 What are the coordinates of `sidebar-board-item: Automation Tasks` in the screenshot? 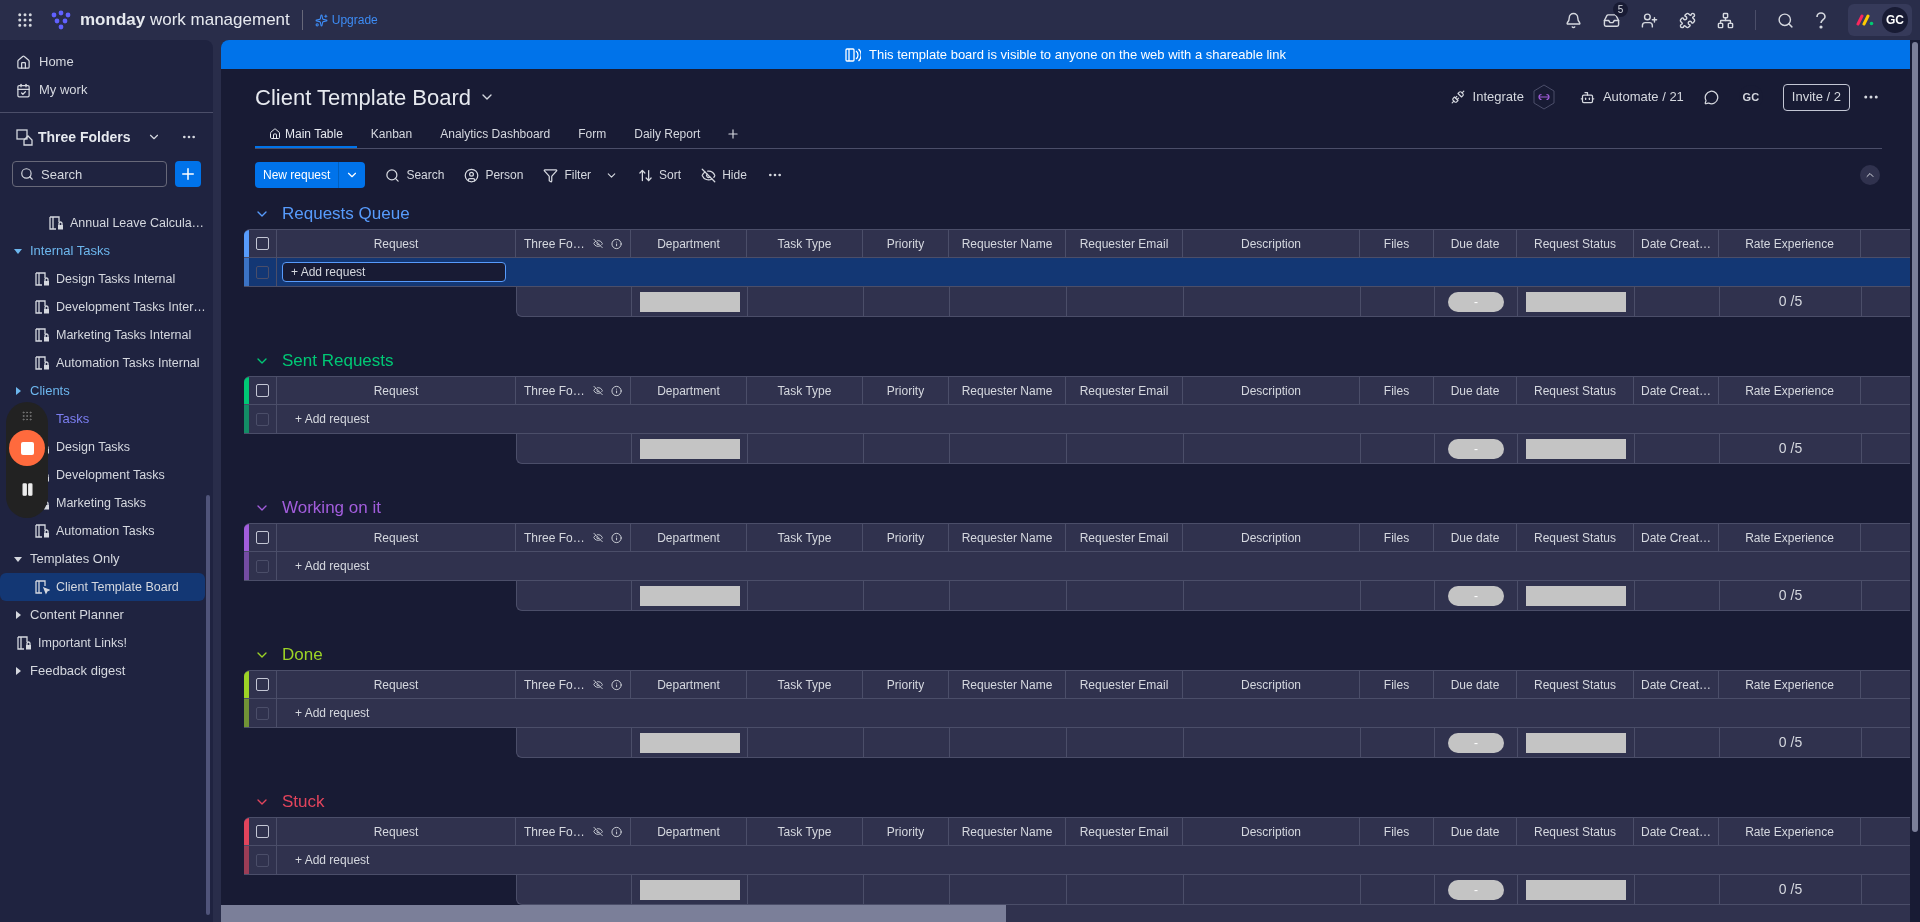 It's located at (102, 531).